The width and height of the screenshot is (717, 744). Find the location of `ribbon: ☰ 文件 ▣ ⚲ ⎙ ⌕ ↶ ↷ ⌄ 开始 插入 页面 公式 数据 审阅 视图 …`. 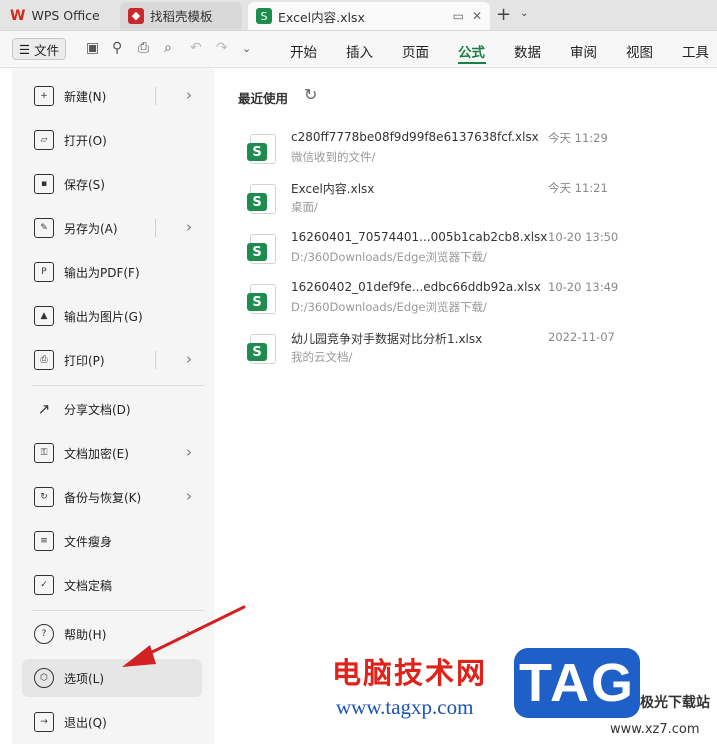

ribbon: ☰ 文件 ▣ ⚲ ⎙ ⌕ ↶ ↷ ⌄ 开始 插入 页面 公式 数据 审阅 视图 … is located at coordinates (358, 49).